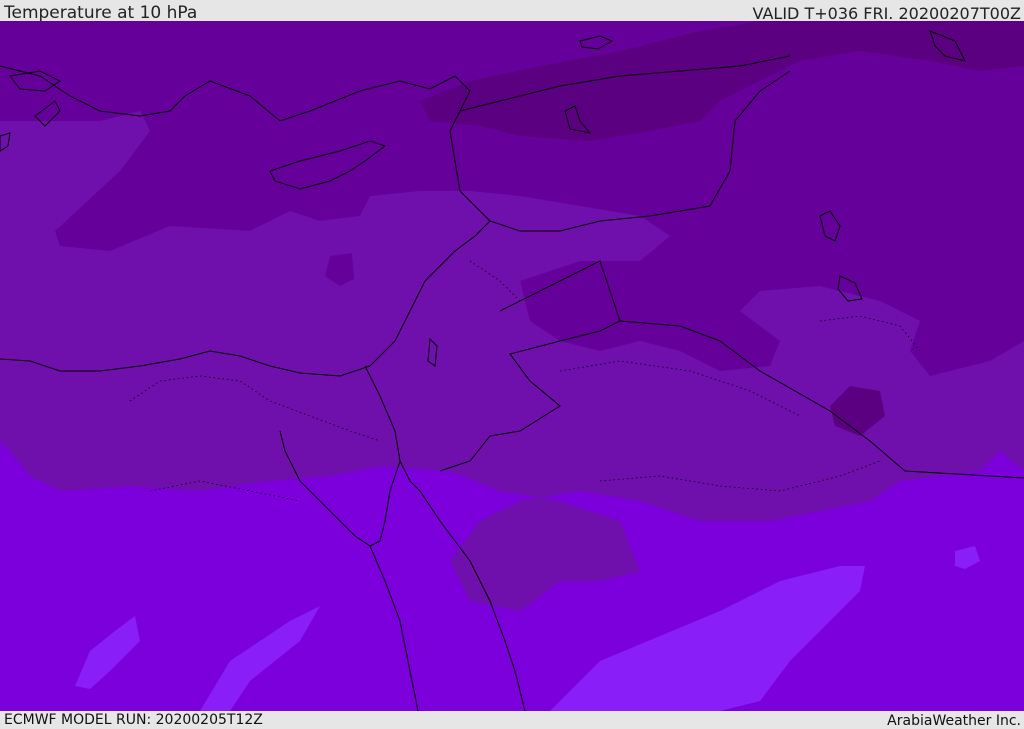 Image resolution: width=1024 pixels, height=729 pixels. What do you see at coordinates (101, 13) in the screenshot?
I see `map-title: Temperature at 10 hPa` at bounding box center [101, 13].